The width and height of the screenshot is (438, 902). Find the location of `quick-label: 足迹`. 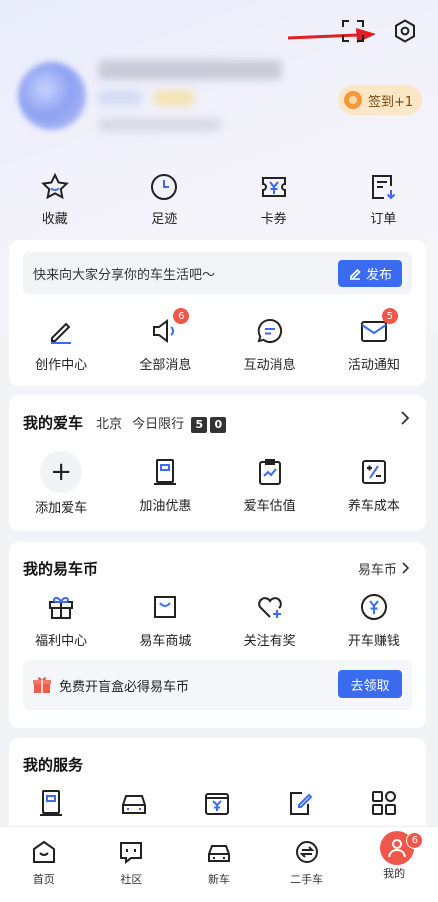

quick-label: 足迹 is located at coordinates (164, 219).